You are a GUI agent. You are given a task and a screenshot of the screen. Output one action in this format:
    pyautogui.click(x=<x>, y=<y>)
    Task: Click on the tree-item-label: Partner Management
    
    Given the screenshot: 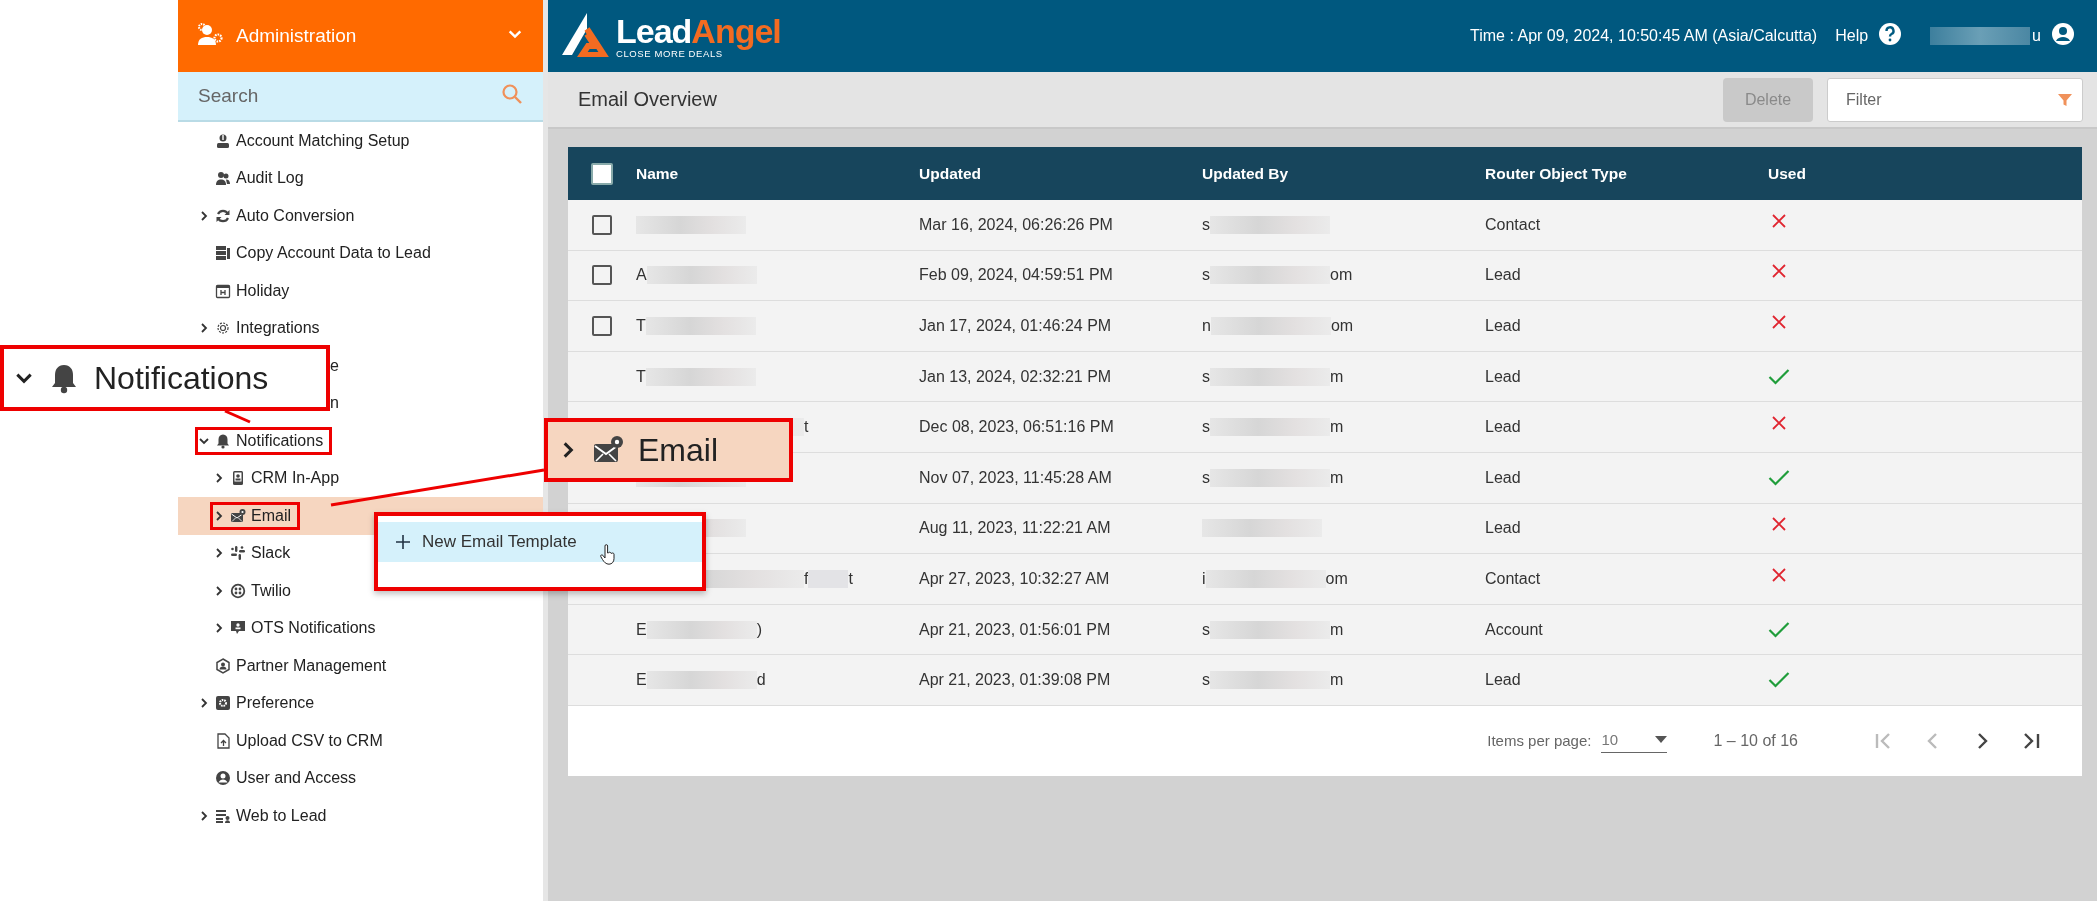 What is the action you would take?
    pyautogui.click(x=311, y=665)
    